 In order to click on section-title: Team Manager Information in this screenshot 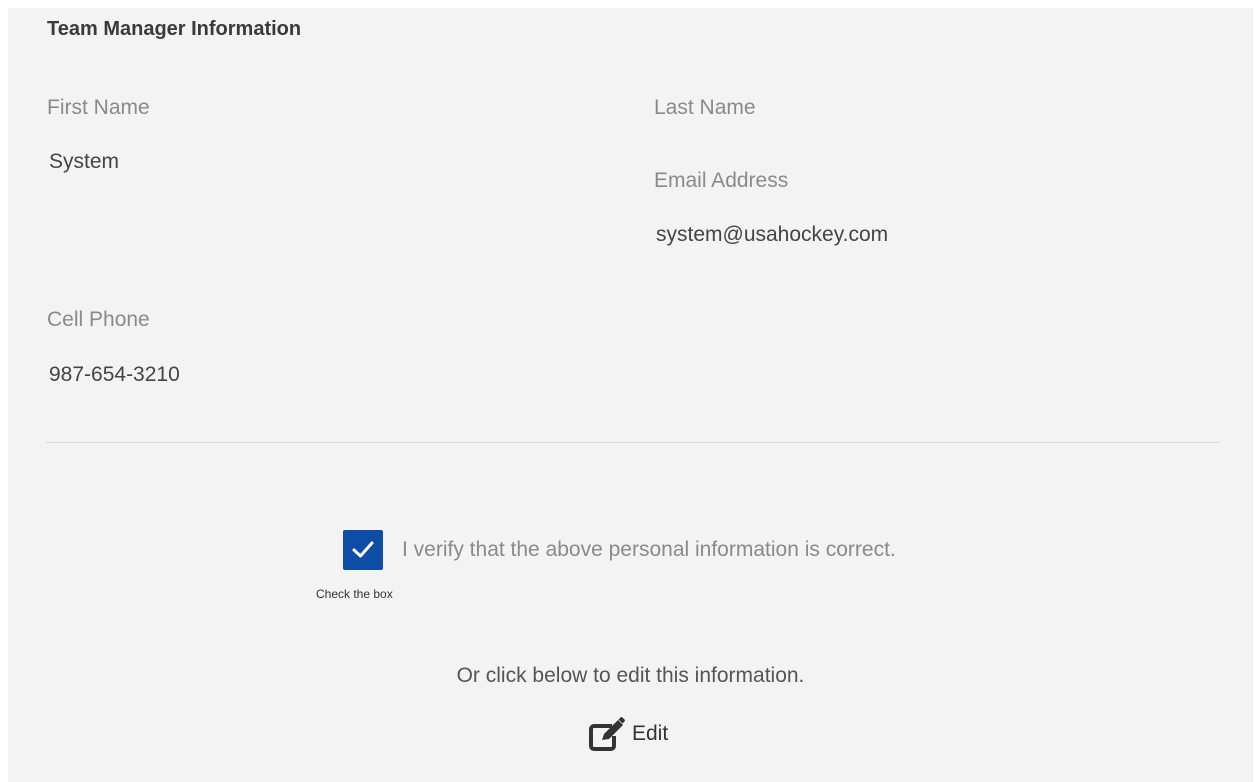, I will do `click(174, 29)`.